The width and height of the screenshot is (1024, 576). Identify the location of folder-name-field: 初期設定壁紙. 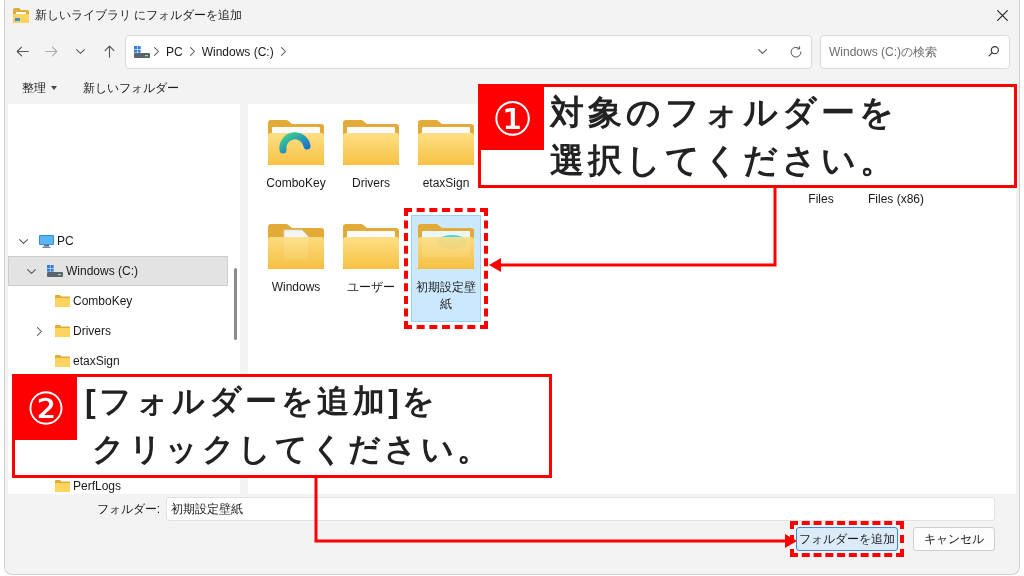
(580, 509).